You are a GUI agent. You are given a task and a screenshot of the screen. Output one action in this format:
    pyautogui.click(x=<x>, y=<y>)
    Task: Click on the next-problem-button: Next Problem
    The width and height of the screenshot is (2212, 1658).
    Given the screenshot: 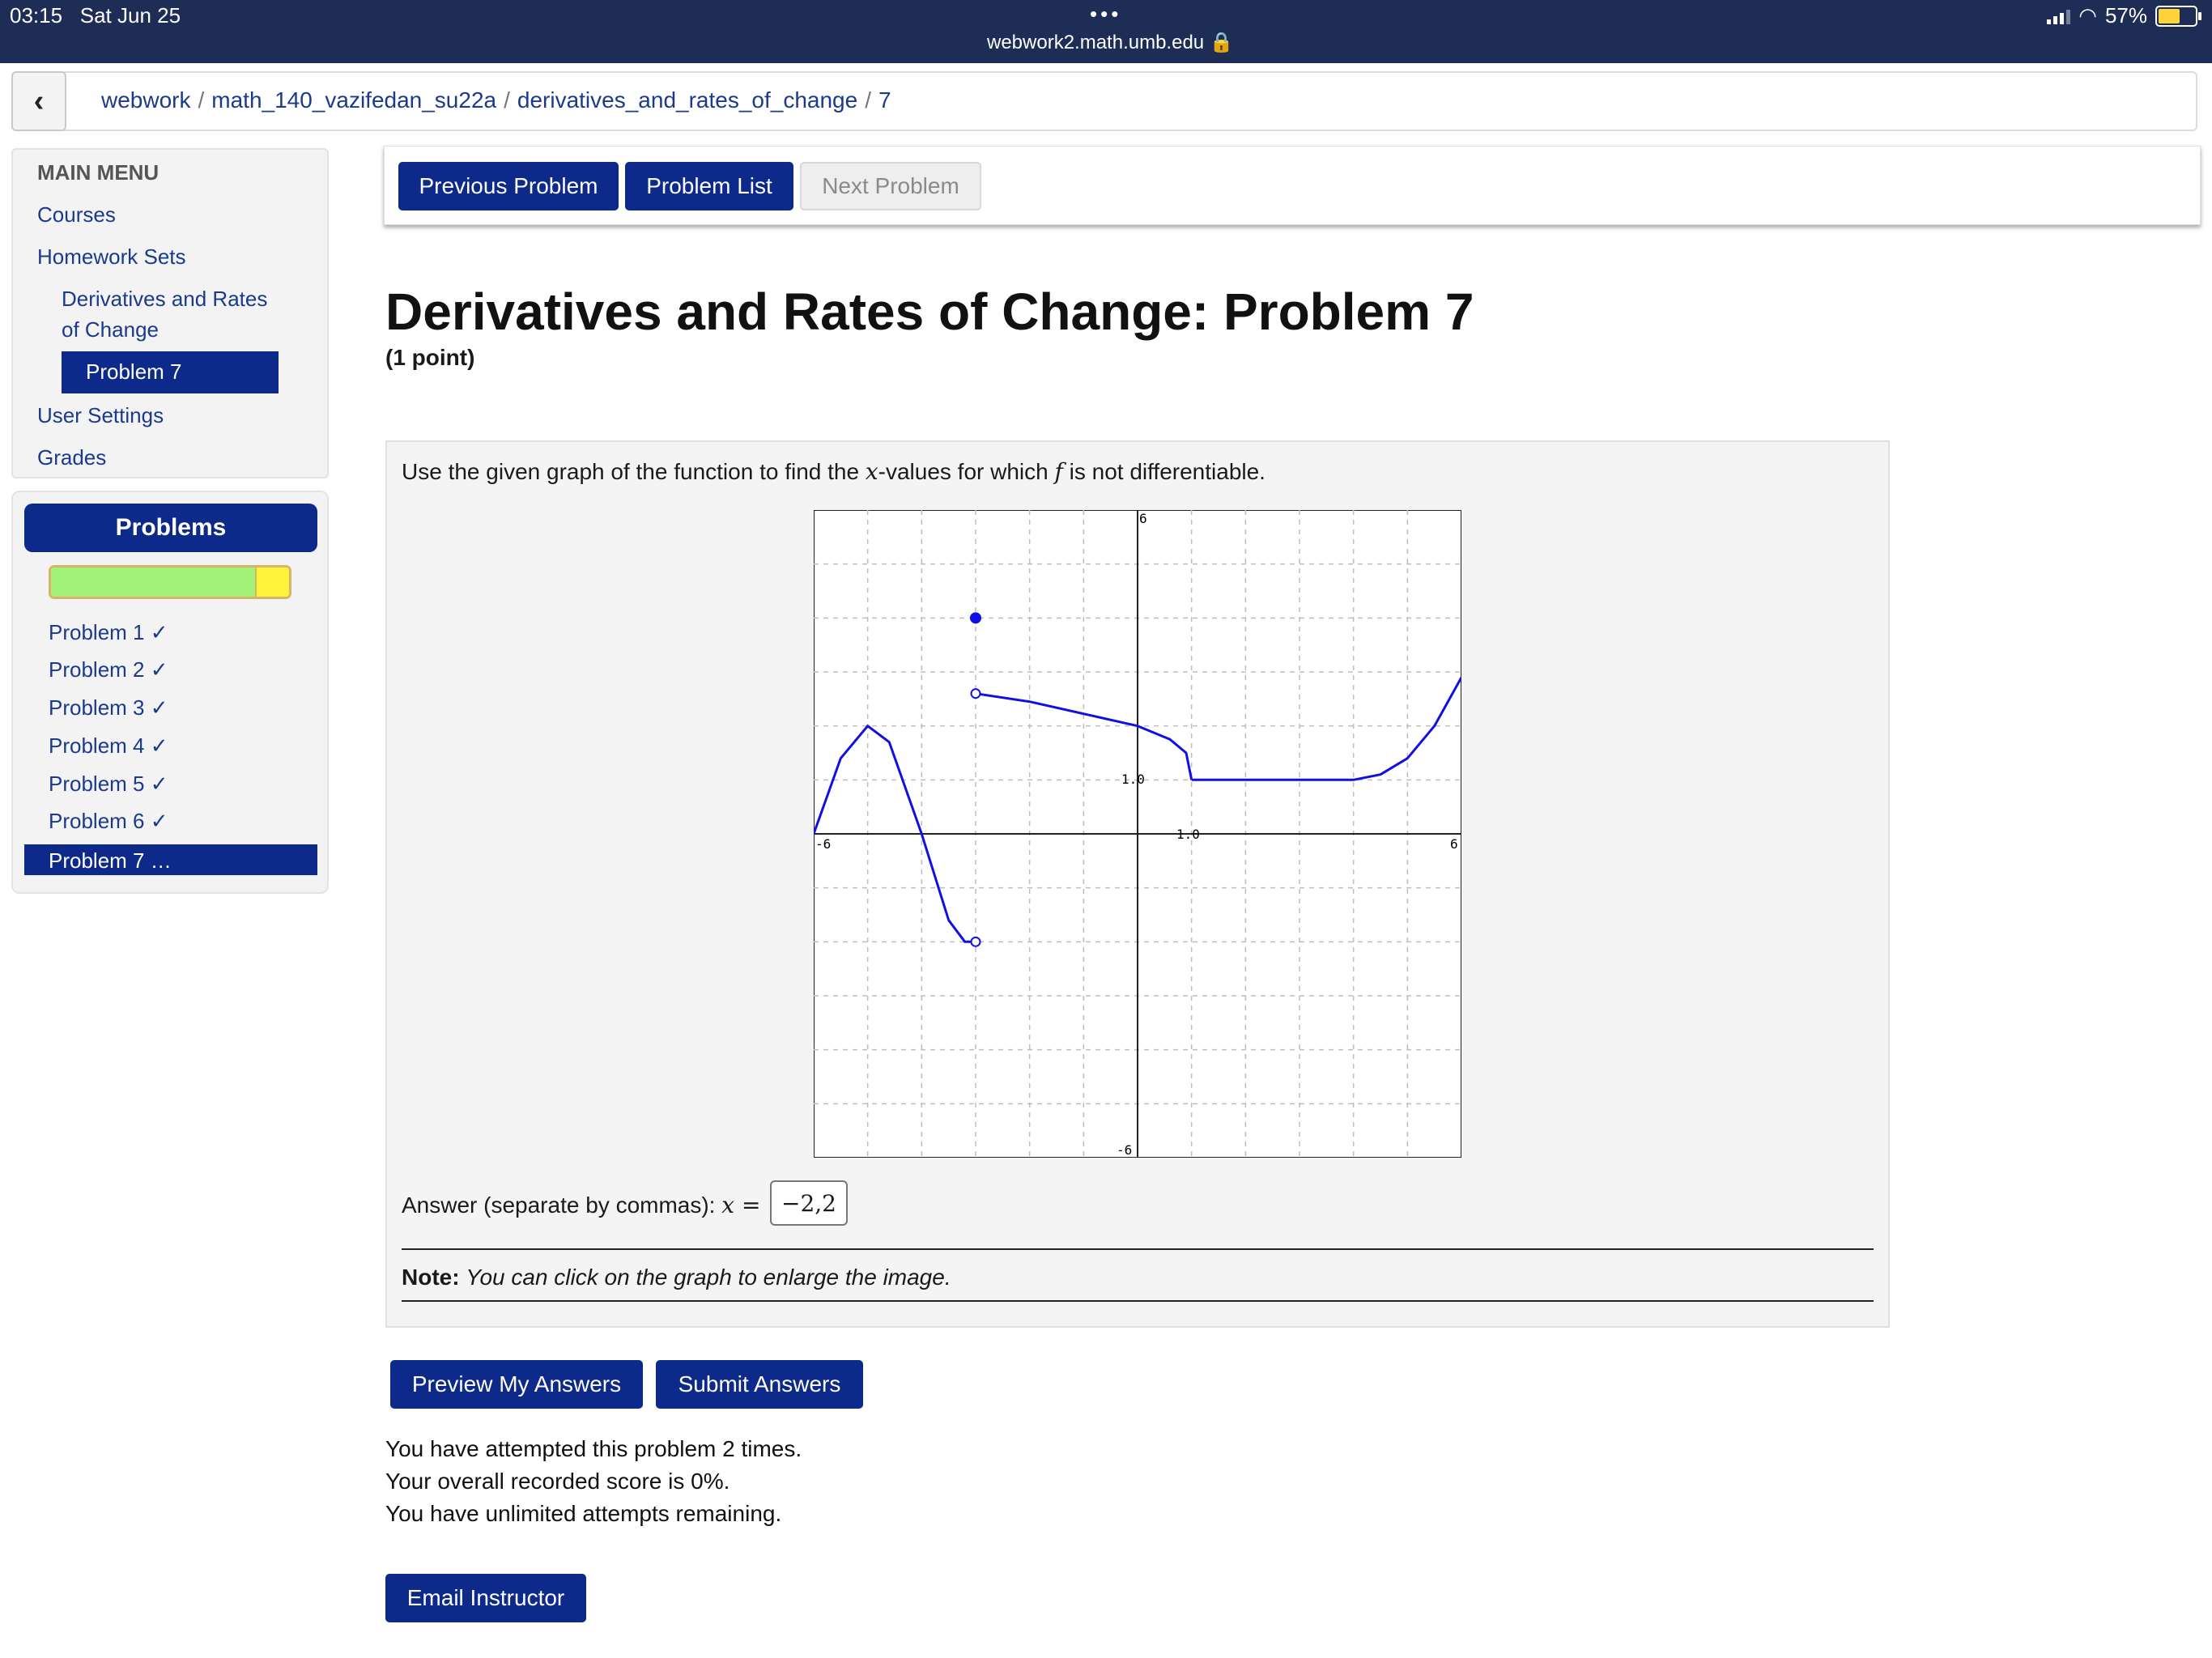 What is the action you would take?
    pyautogui.click(x=891, y=186)
    